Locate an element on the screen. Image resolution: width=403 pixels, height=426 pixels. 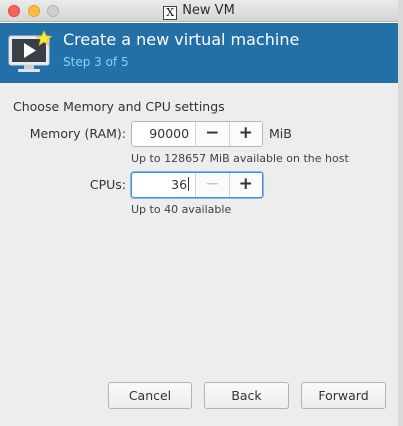
memory-input: 90000 is located at coordinates (163, 134).